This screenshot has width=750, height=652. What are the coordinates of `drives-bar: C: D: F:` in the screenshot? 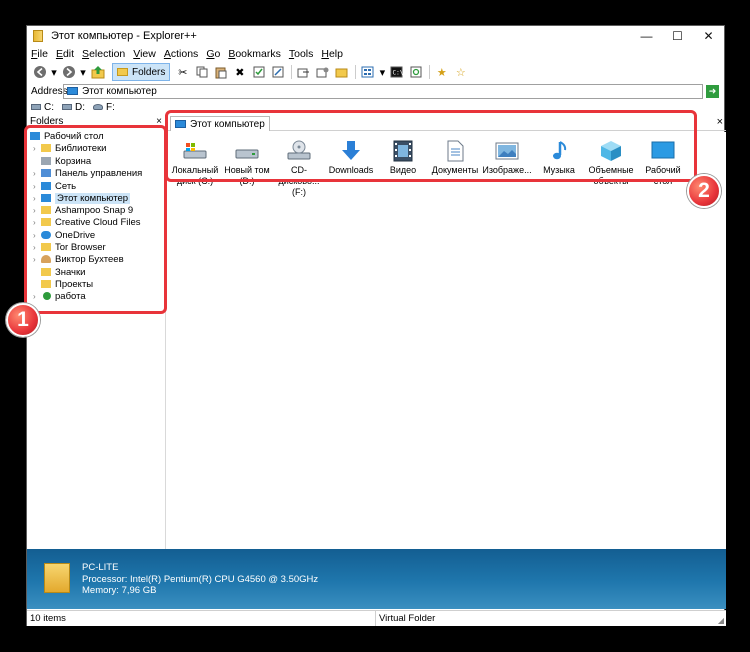 It's located at (75, 107).